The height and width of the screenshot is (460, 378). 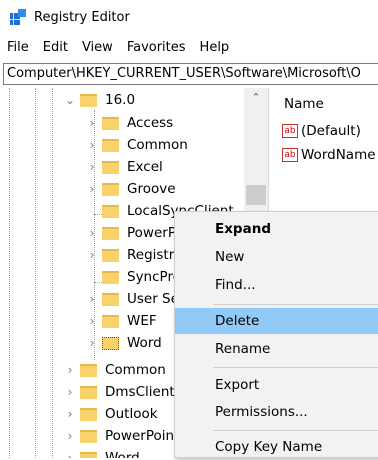 I want to click on context-menu-expand: Expand, so click(x=276, y=229).